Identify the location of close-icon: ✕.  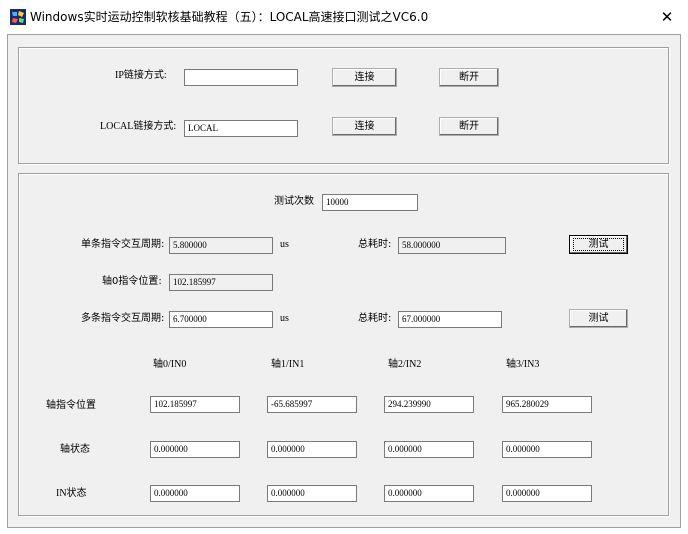
(667, 17).